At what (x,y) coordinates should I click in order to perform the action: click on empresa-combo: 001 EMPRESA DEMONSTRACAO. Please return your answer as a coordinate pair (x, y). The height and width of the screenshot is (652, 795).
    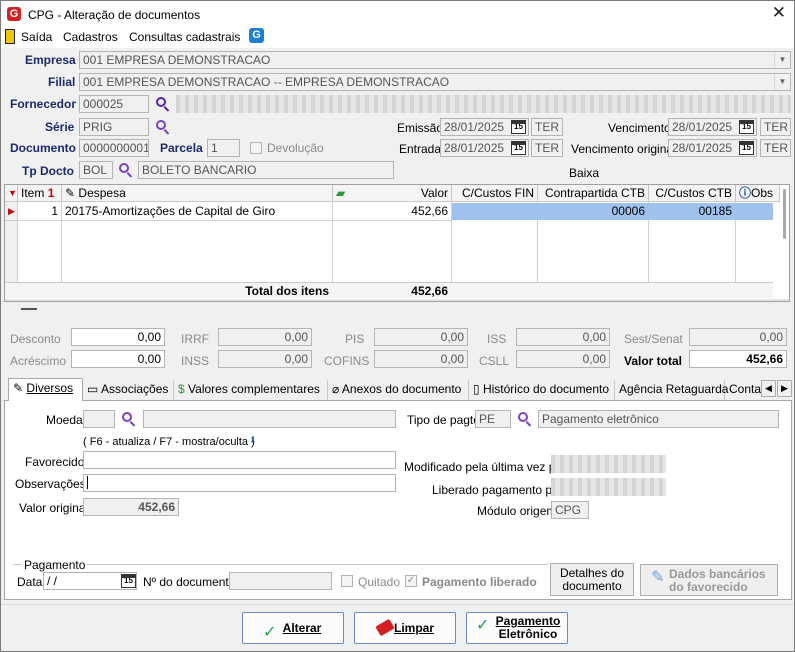
    Looking at the image, I should click on (435, 60).